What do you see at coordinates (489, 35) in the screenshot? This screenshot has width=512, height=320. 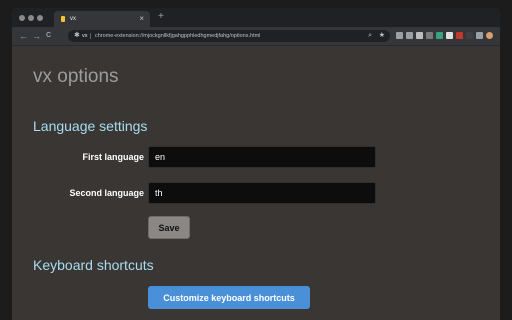 I see `profile-avatar-icon` at bounding box center [489, 35].